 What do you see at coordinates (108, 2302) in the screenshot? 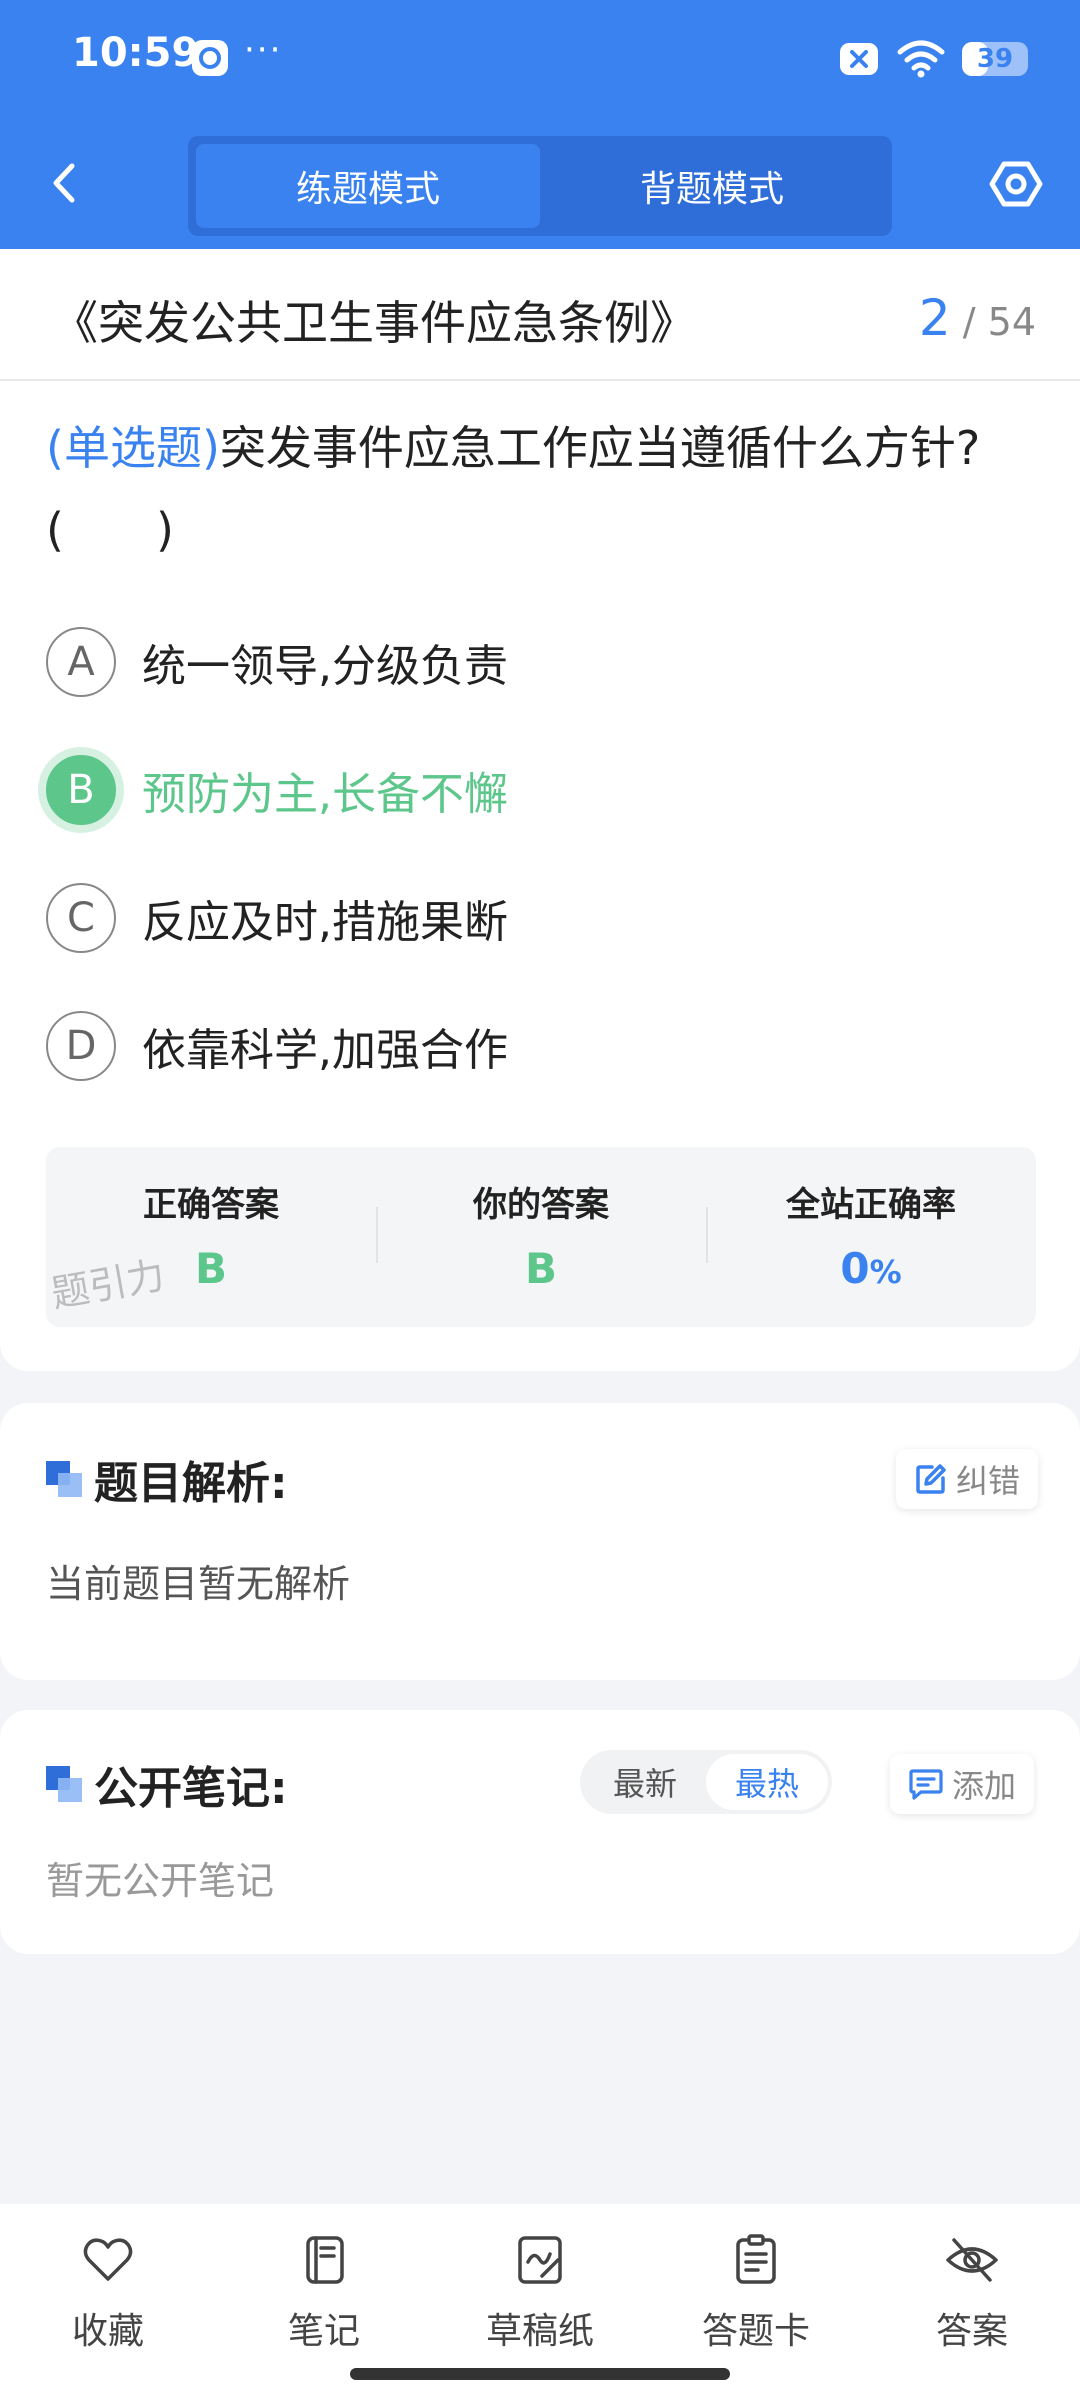
I see `favorite-button: 收藏` at bounding box center [108, 2302].